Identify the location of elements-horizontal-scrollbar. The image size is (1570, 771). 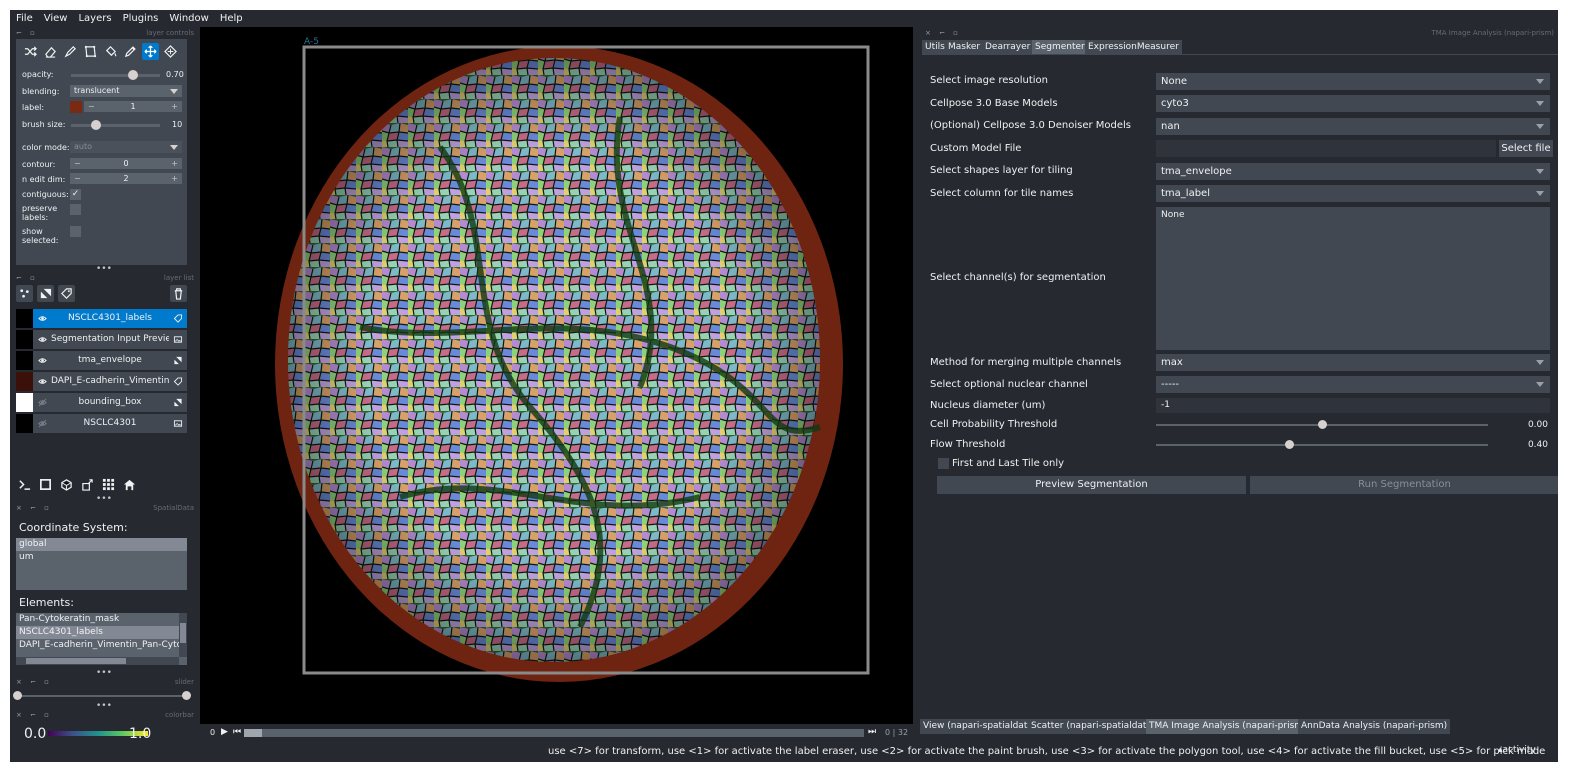
(97, 661).